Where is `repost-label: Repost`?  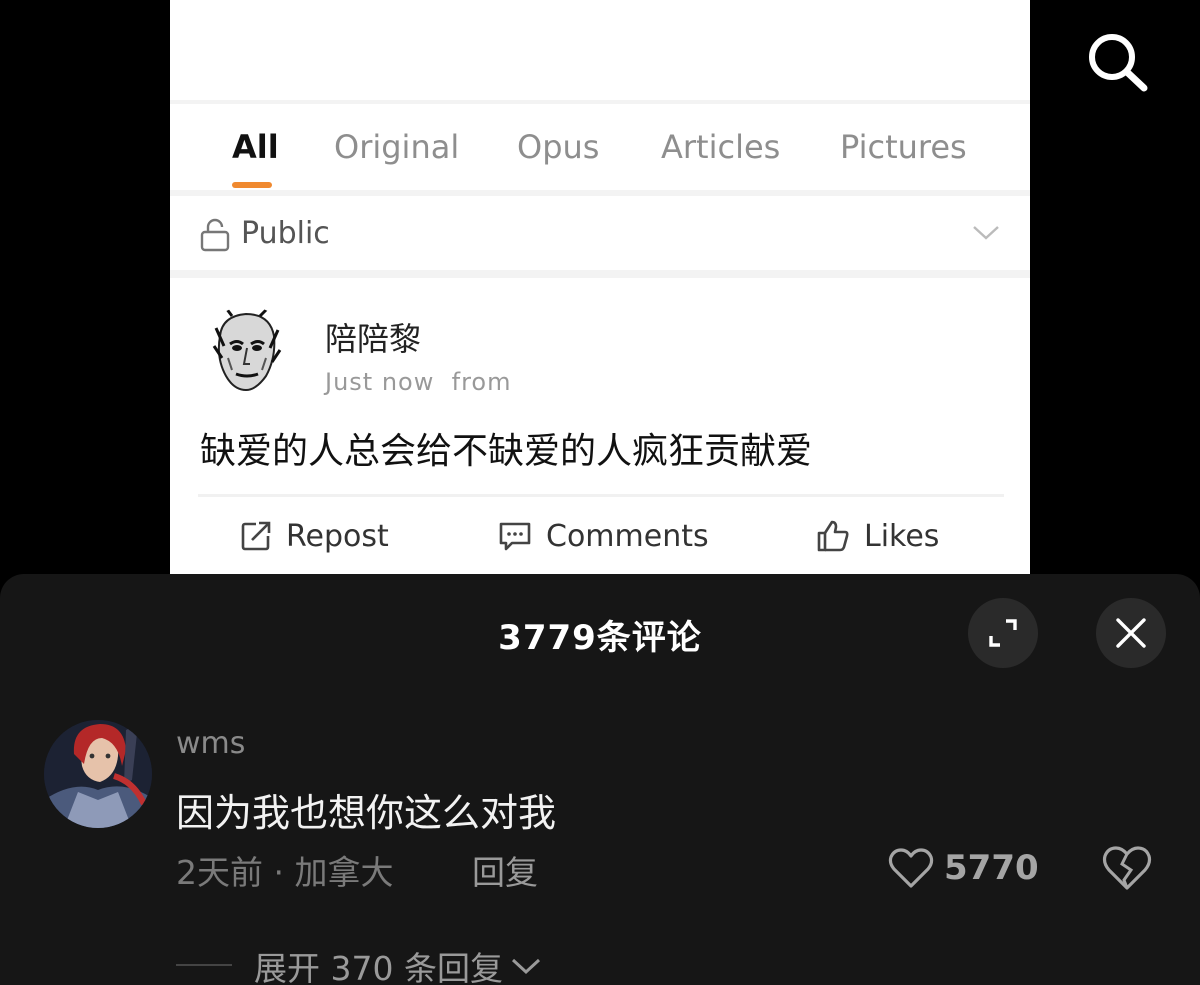
repost-label: Repost is located at coordinates (337, 536).